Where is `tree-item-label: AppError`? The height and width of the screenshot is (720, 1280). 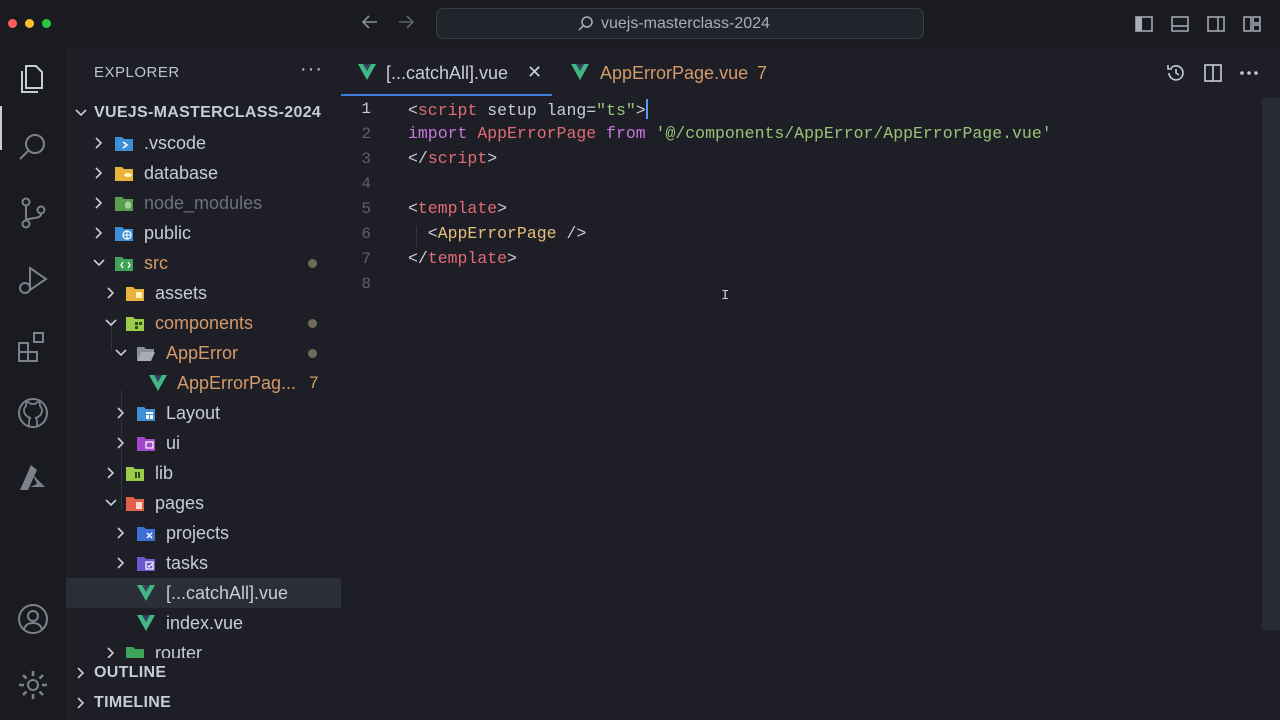 tree-item-label: AppError is located at coordinates (202, 353).